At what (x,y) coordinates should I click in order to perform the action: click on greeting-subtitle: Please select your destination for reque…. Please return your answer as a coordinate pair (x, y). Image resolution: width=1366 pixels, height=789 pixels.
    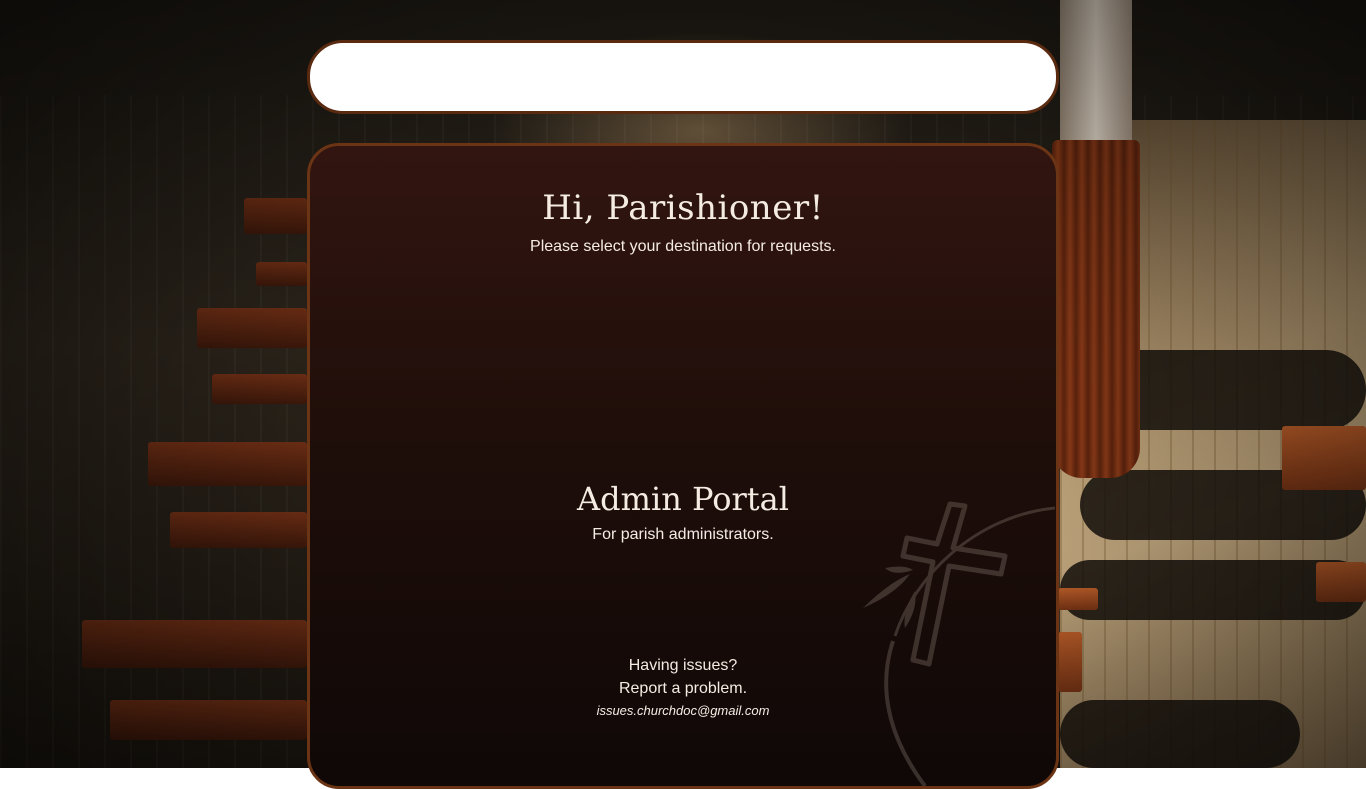
    Looking at the image, I should click on (683, 246).